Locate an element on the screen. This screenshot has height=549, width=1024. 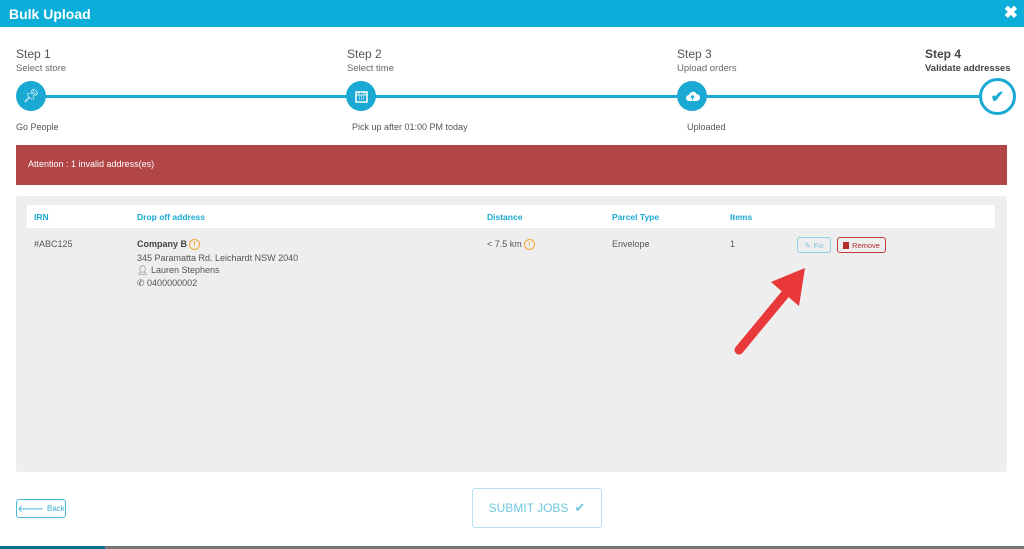
alert-banner: Attention : 1 invalid address(es) is located at coordinates (511, 165).